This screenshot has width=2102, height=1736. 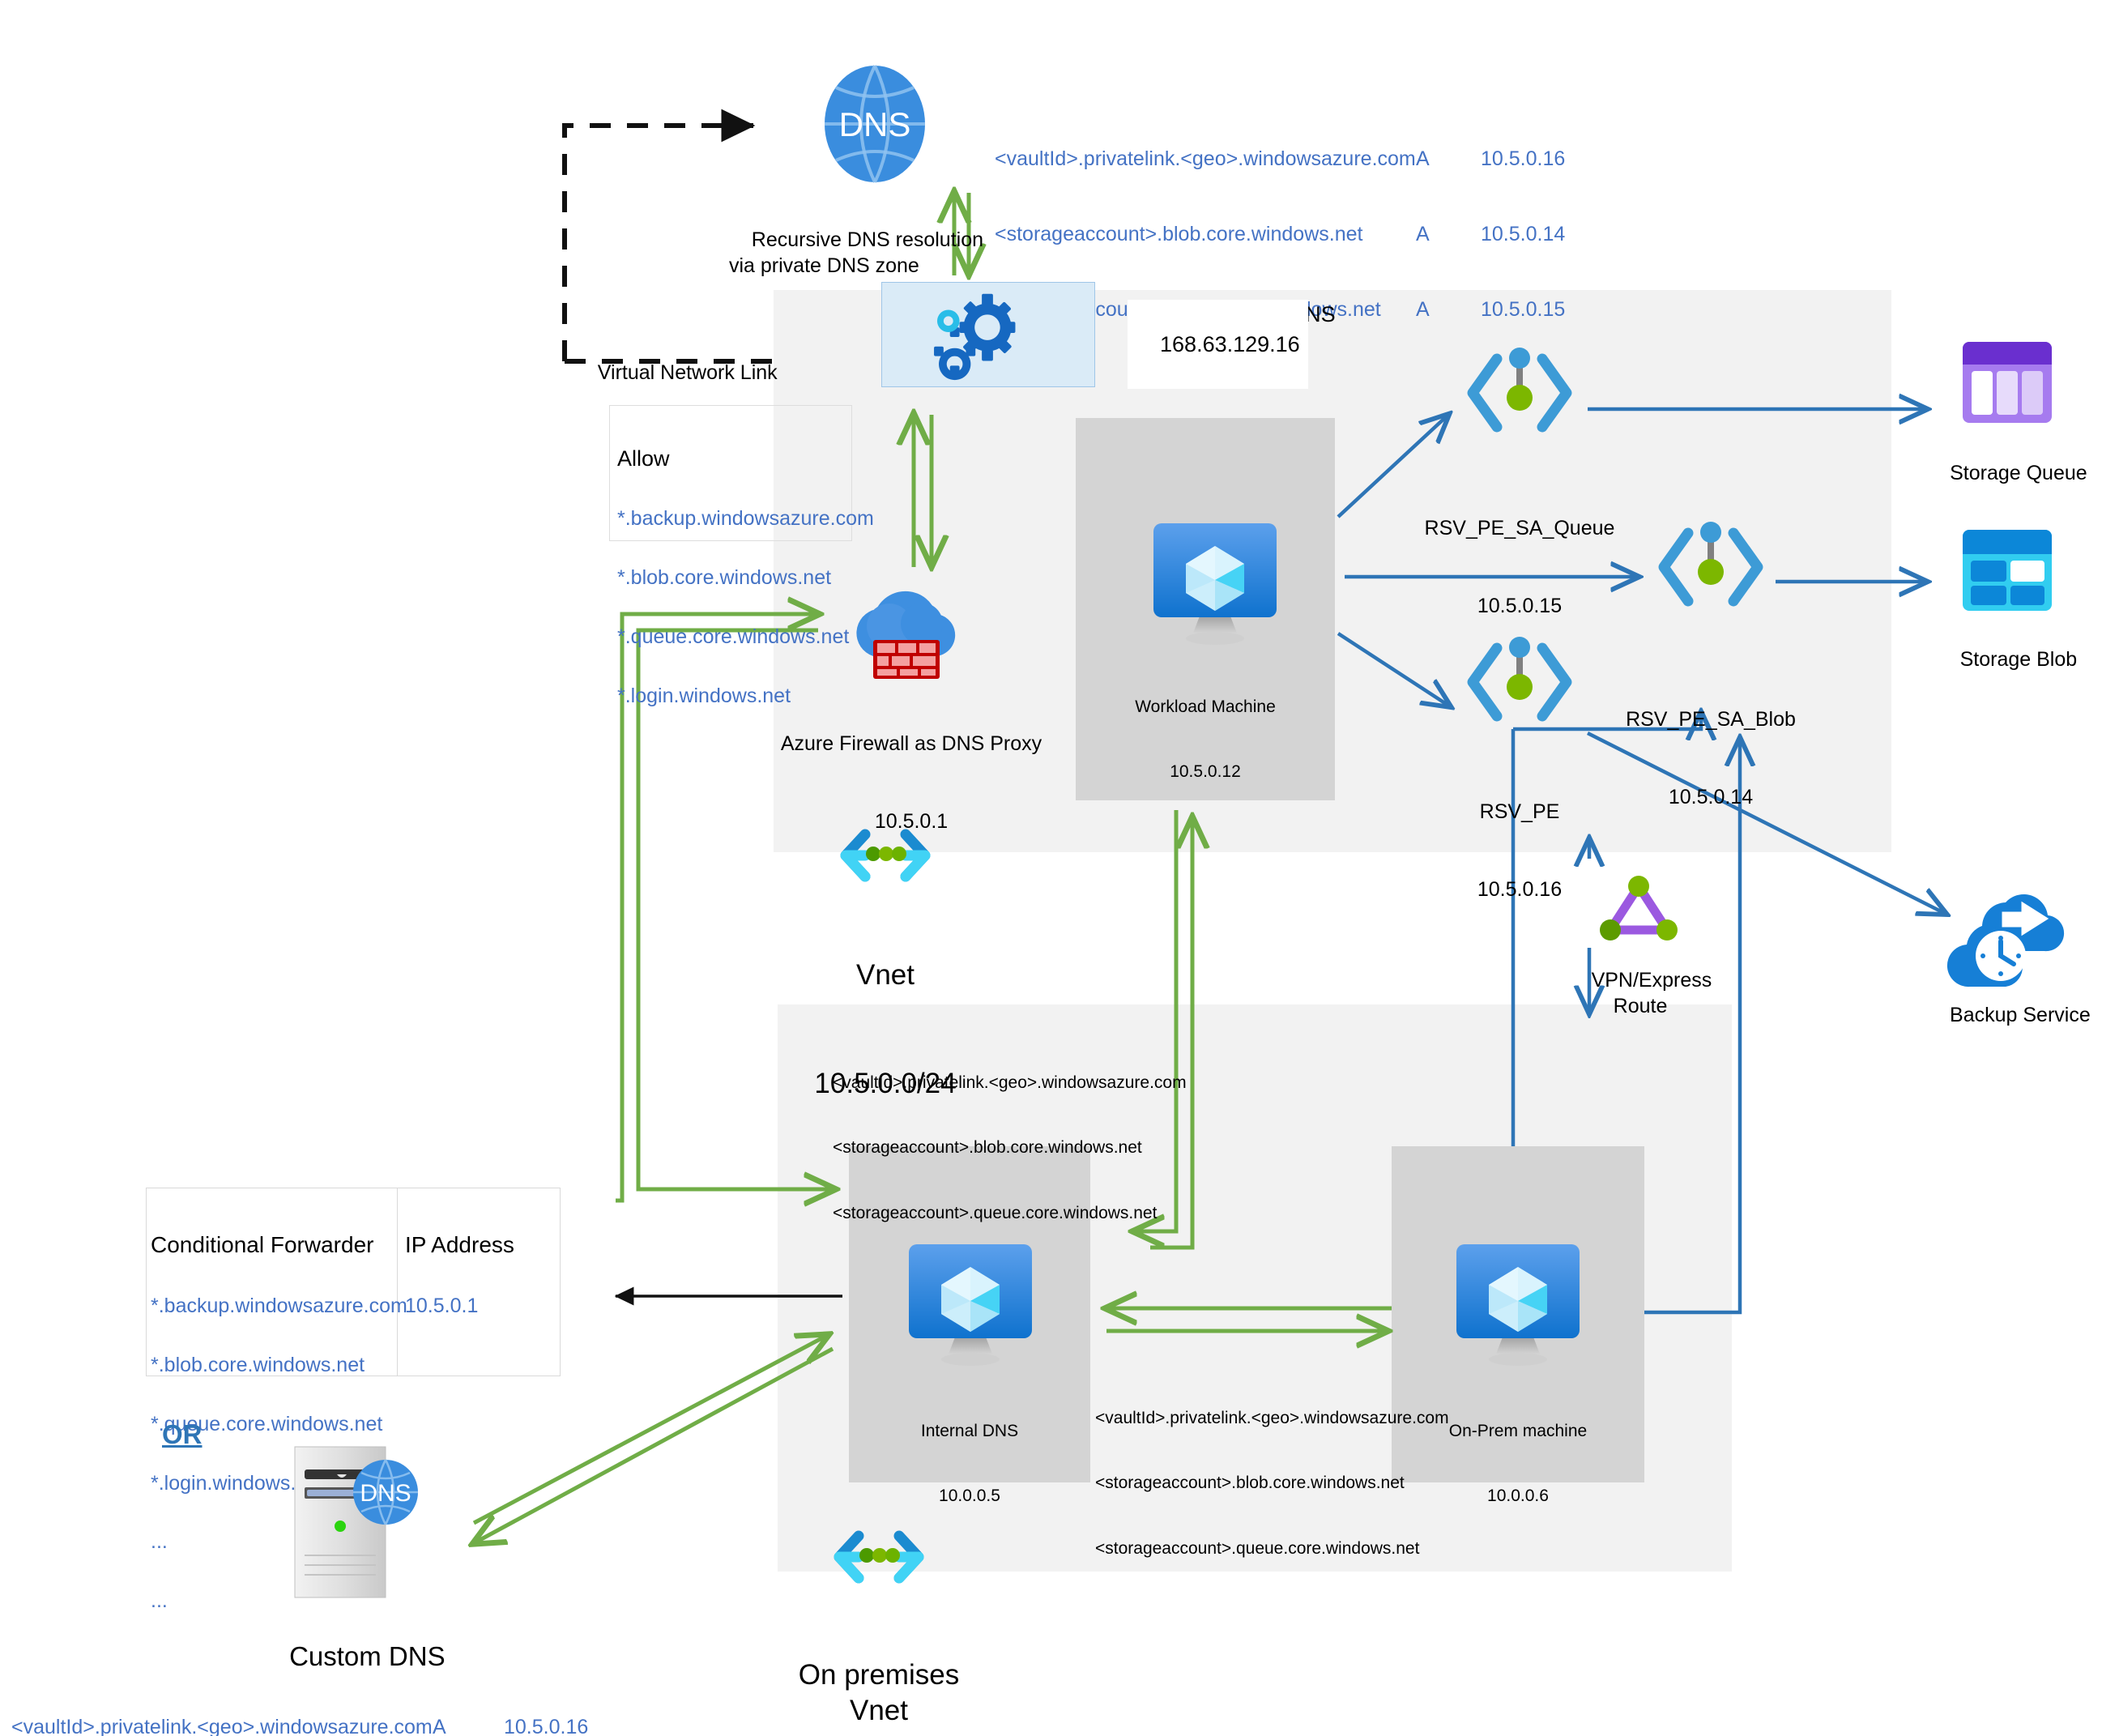 What do you see at coordinates (1206, 740) in the screenshot?
I see `workload-machine-label: Workload Machine 10.5.0.12` at bounding box center [1206, 740].